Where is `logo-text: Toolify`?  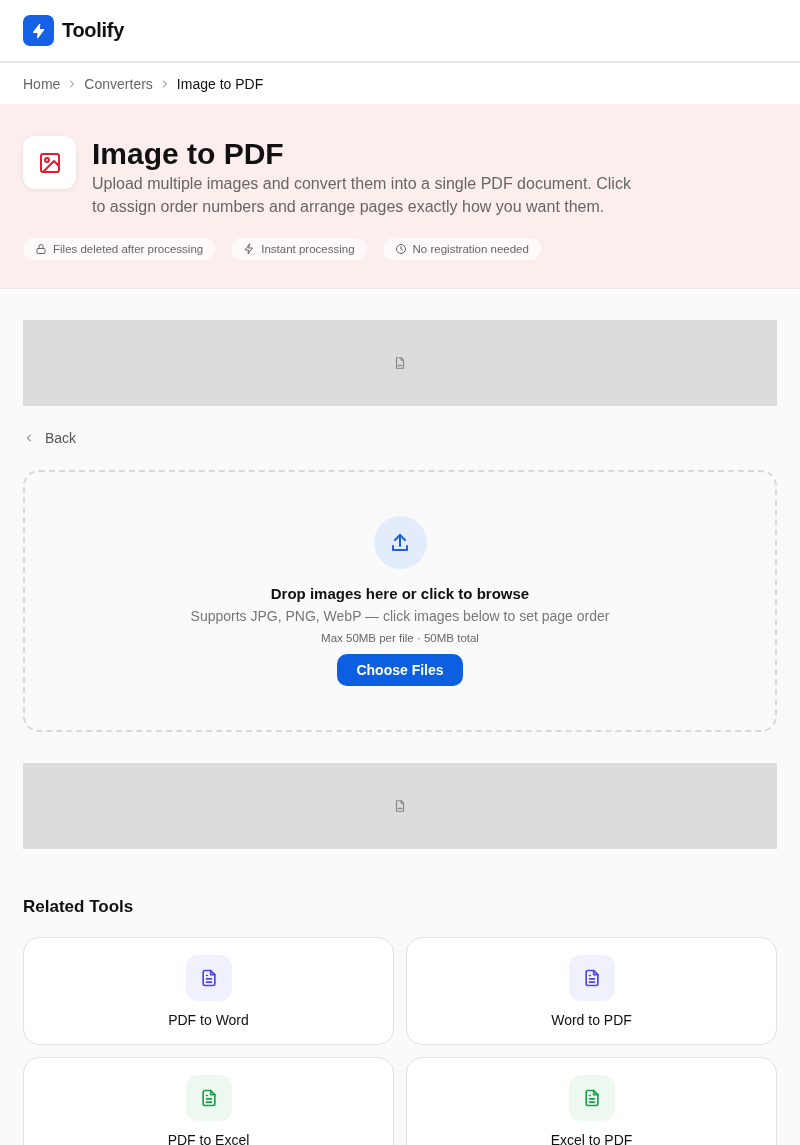 logo-text: Toolify is located at coordinates (93, 30).